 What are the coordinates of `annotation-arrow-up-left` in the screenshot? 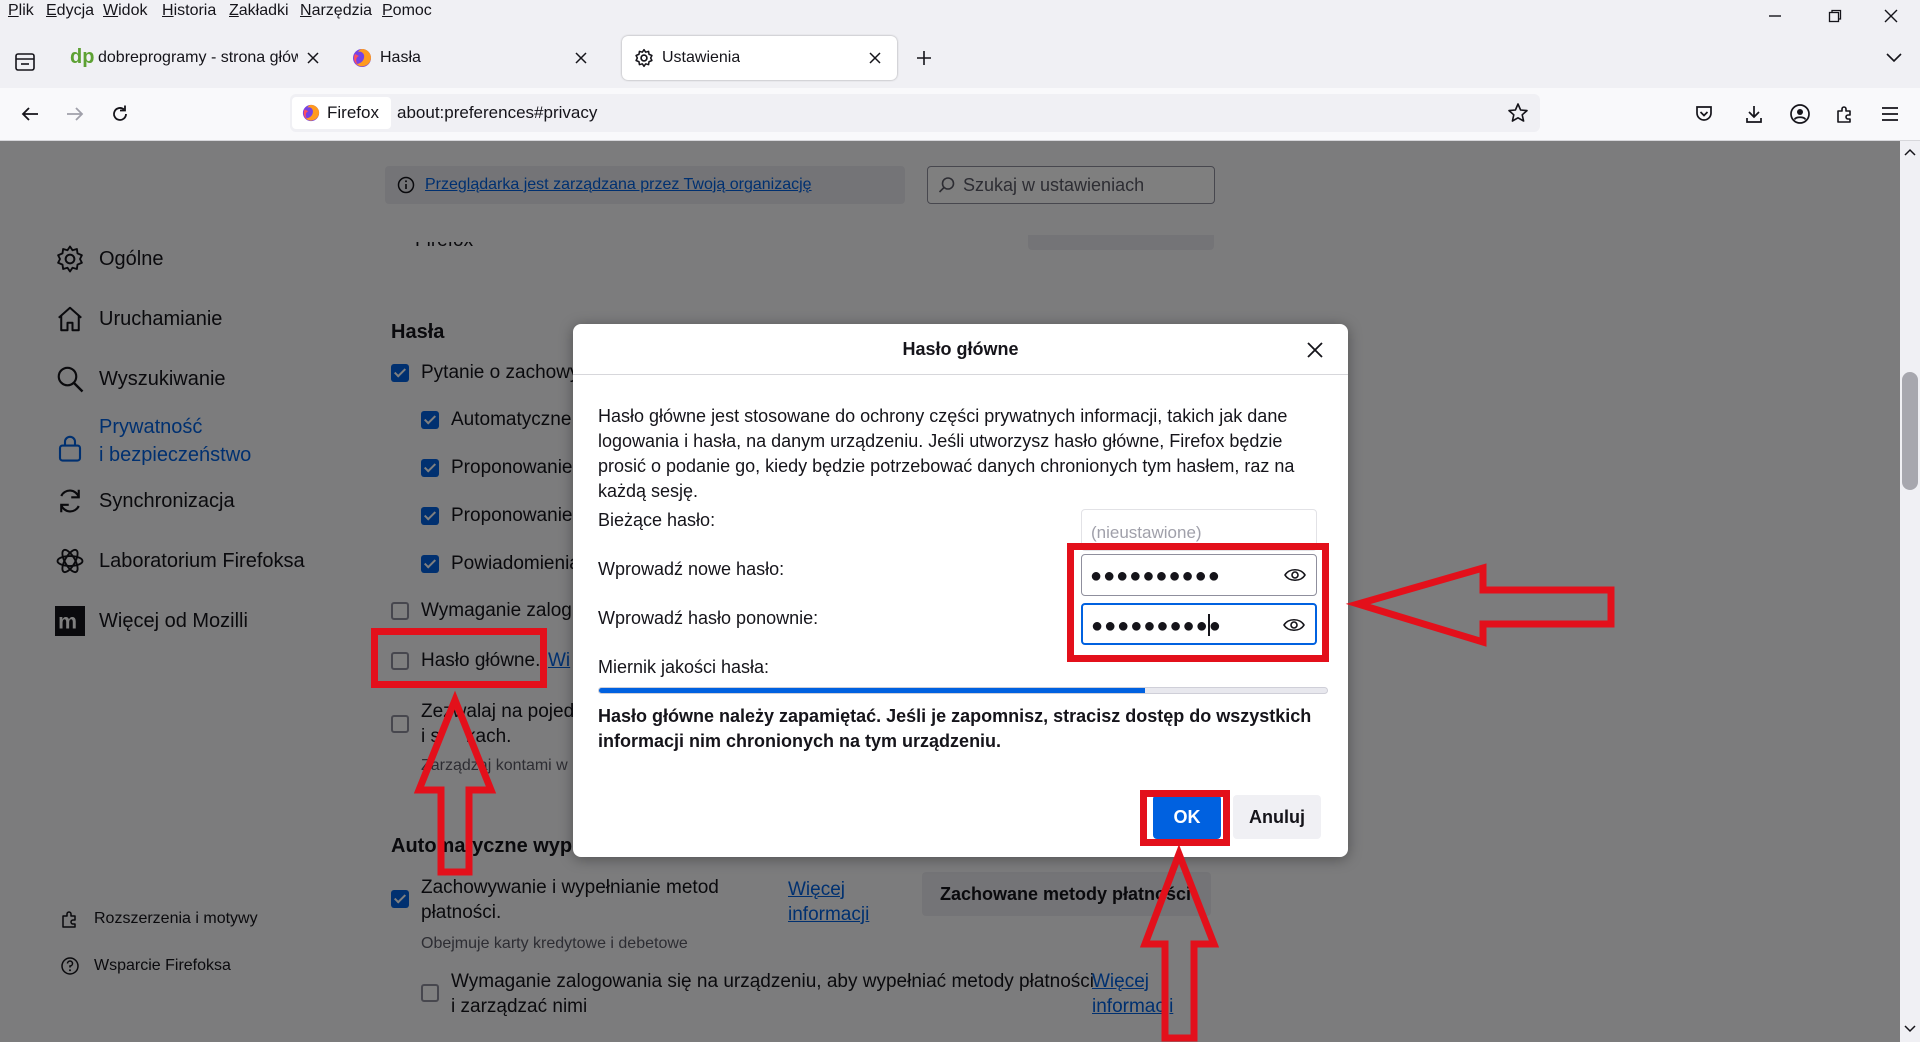 It's located at (455, 783).